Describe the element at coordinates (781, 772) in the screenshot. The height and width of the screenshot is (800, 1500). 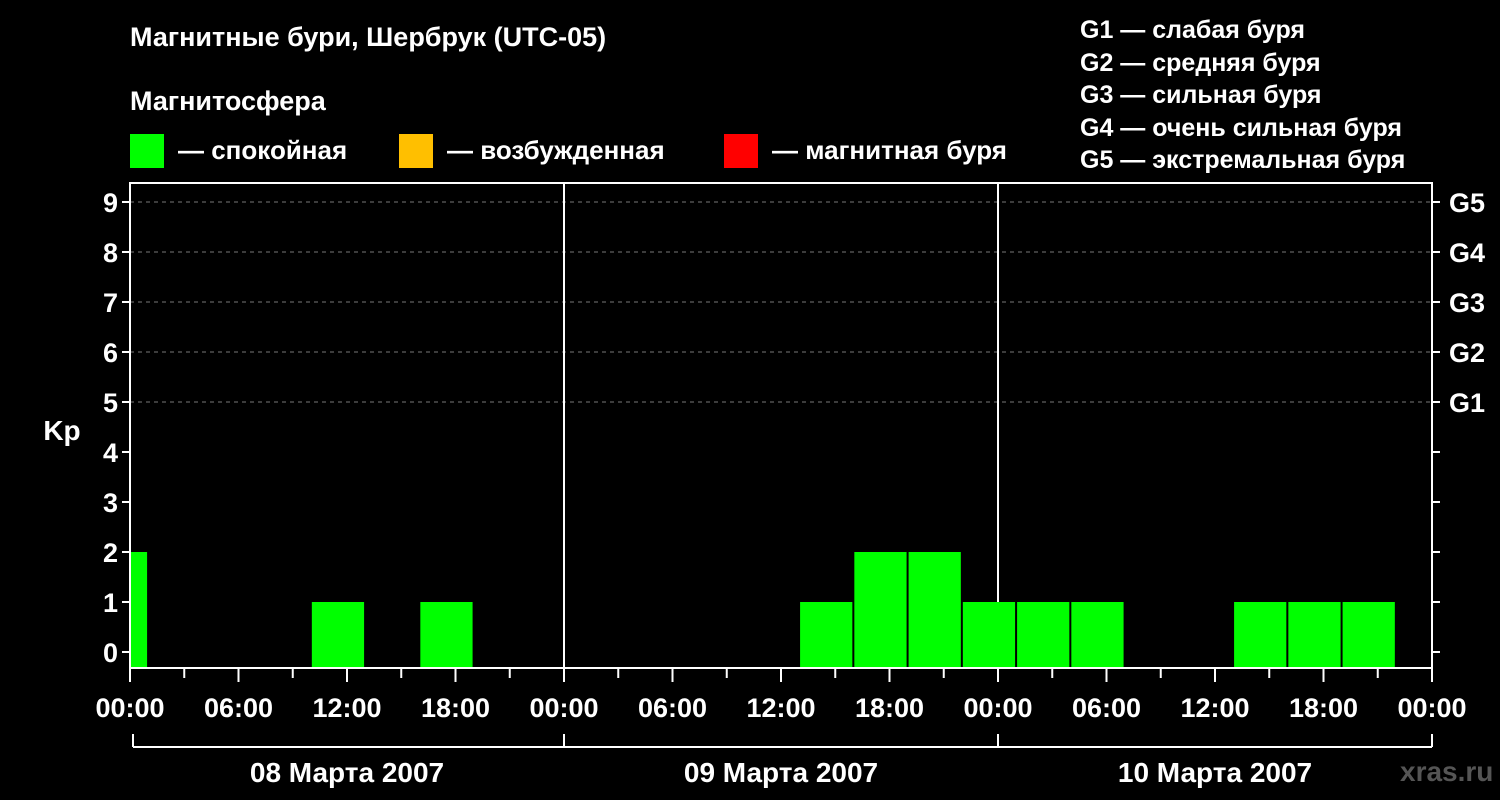
I see `day-label: 09 Марта 2007` at that location.